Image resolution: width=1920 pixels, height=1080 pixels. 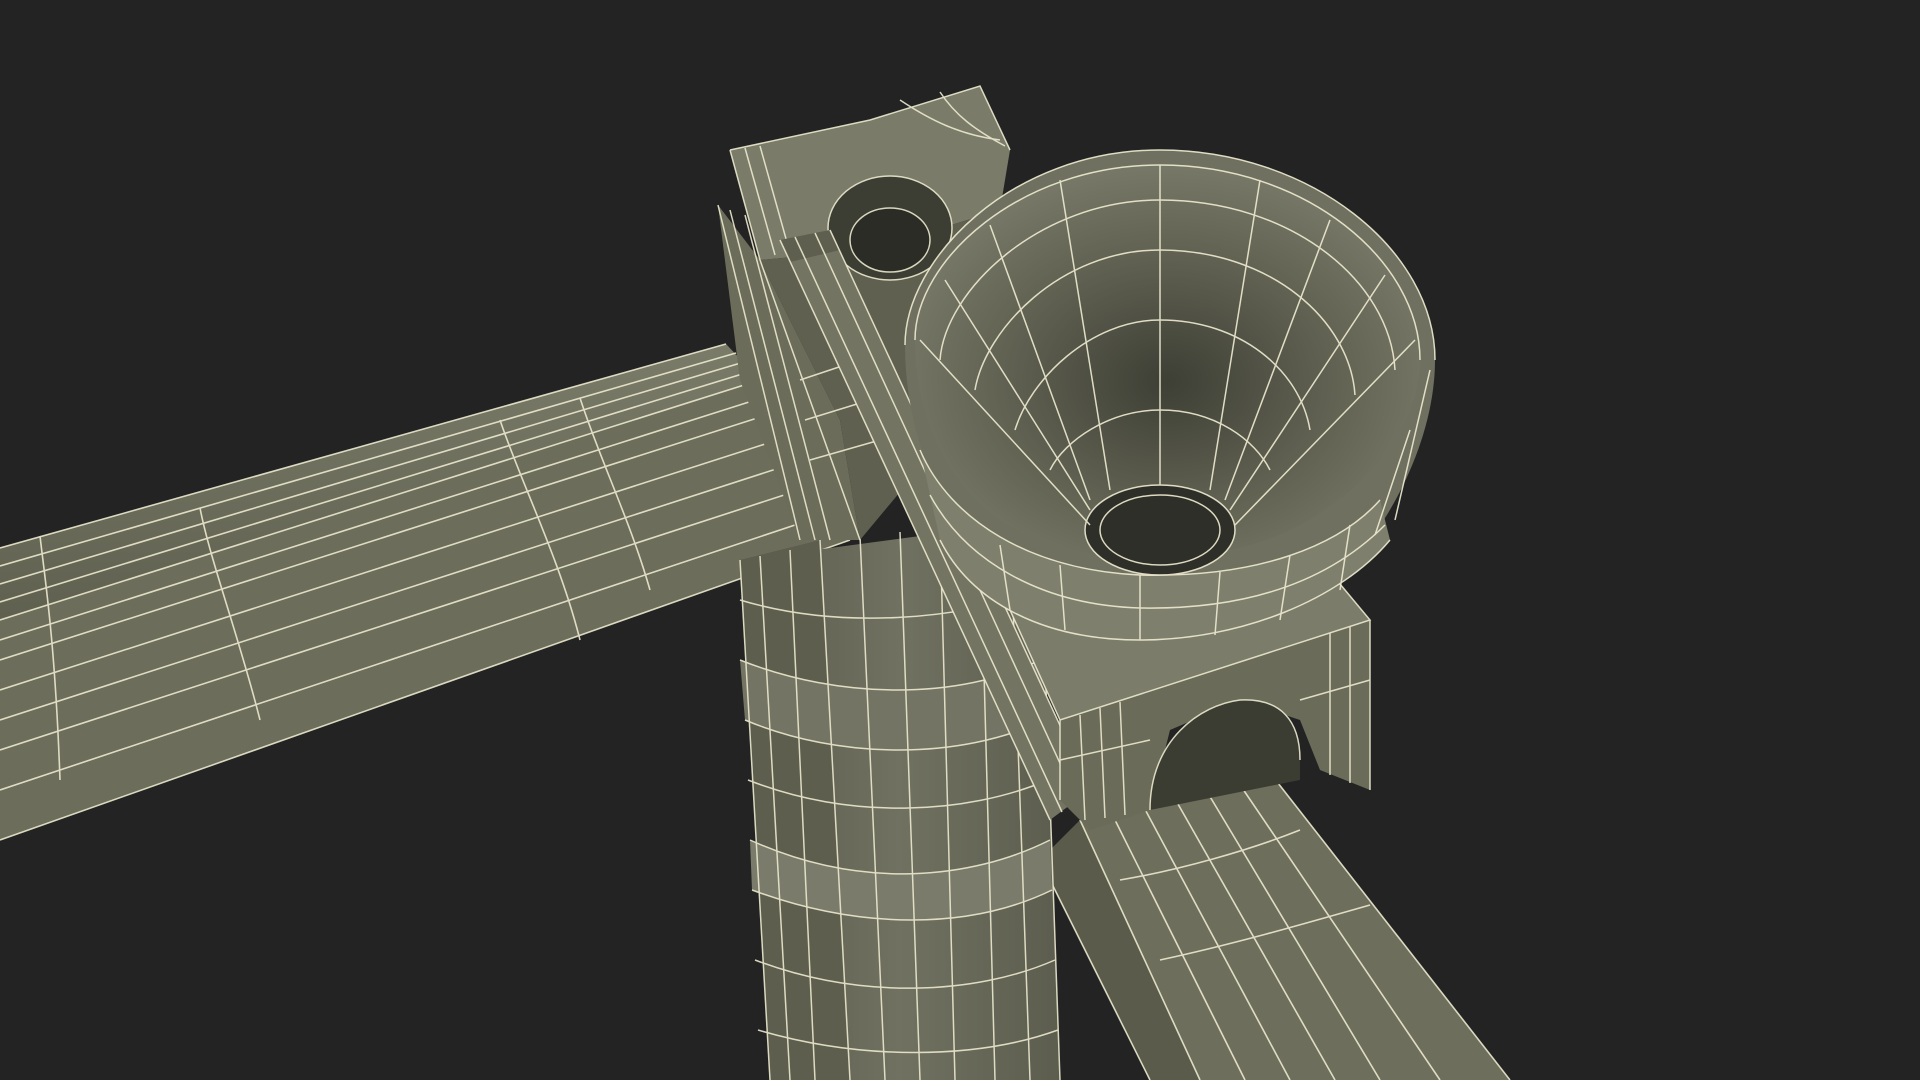 I want to click on funnel, so click(x=1170, y=395).